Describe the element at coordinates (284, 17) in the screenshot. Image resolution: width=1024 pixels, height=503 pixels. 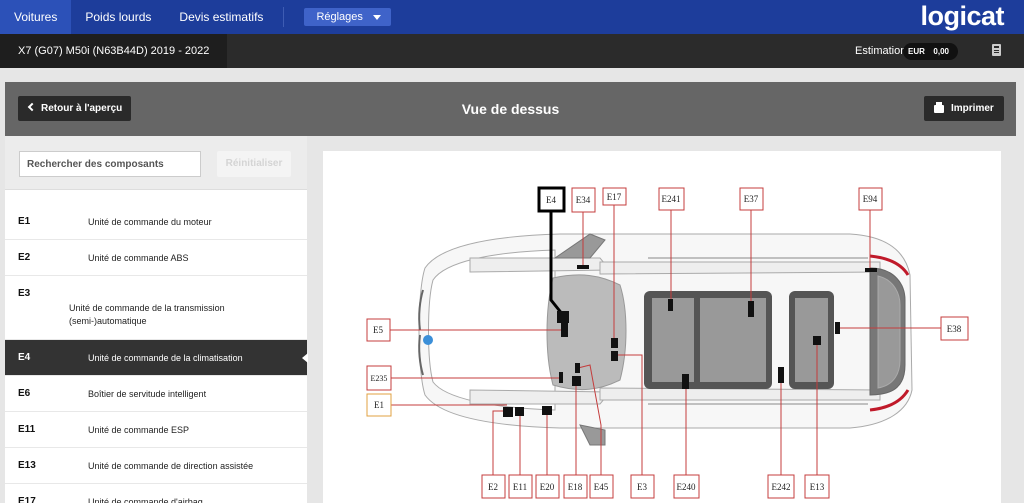
I see `nav-divider` at that location.